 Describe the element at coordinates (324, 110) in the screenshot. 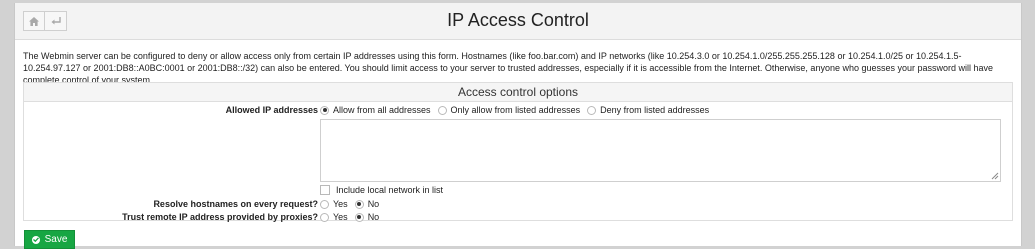

I see `allow-all-radio` at that location.